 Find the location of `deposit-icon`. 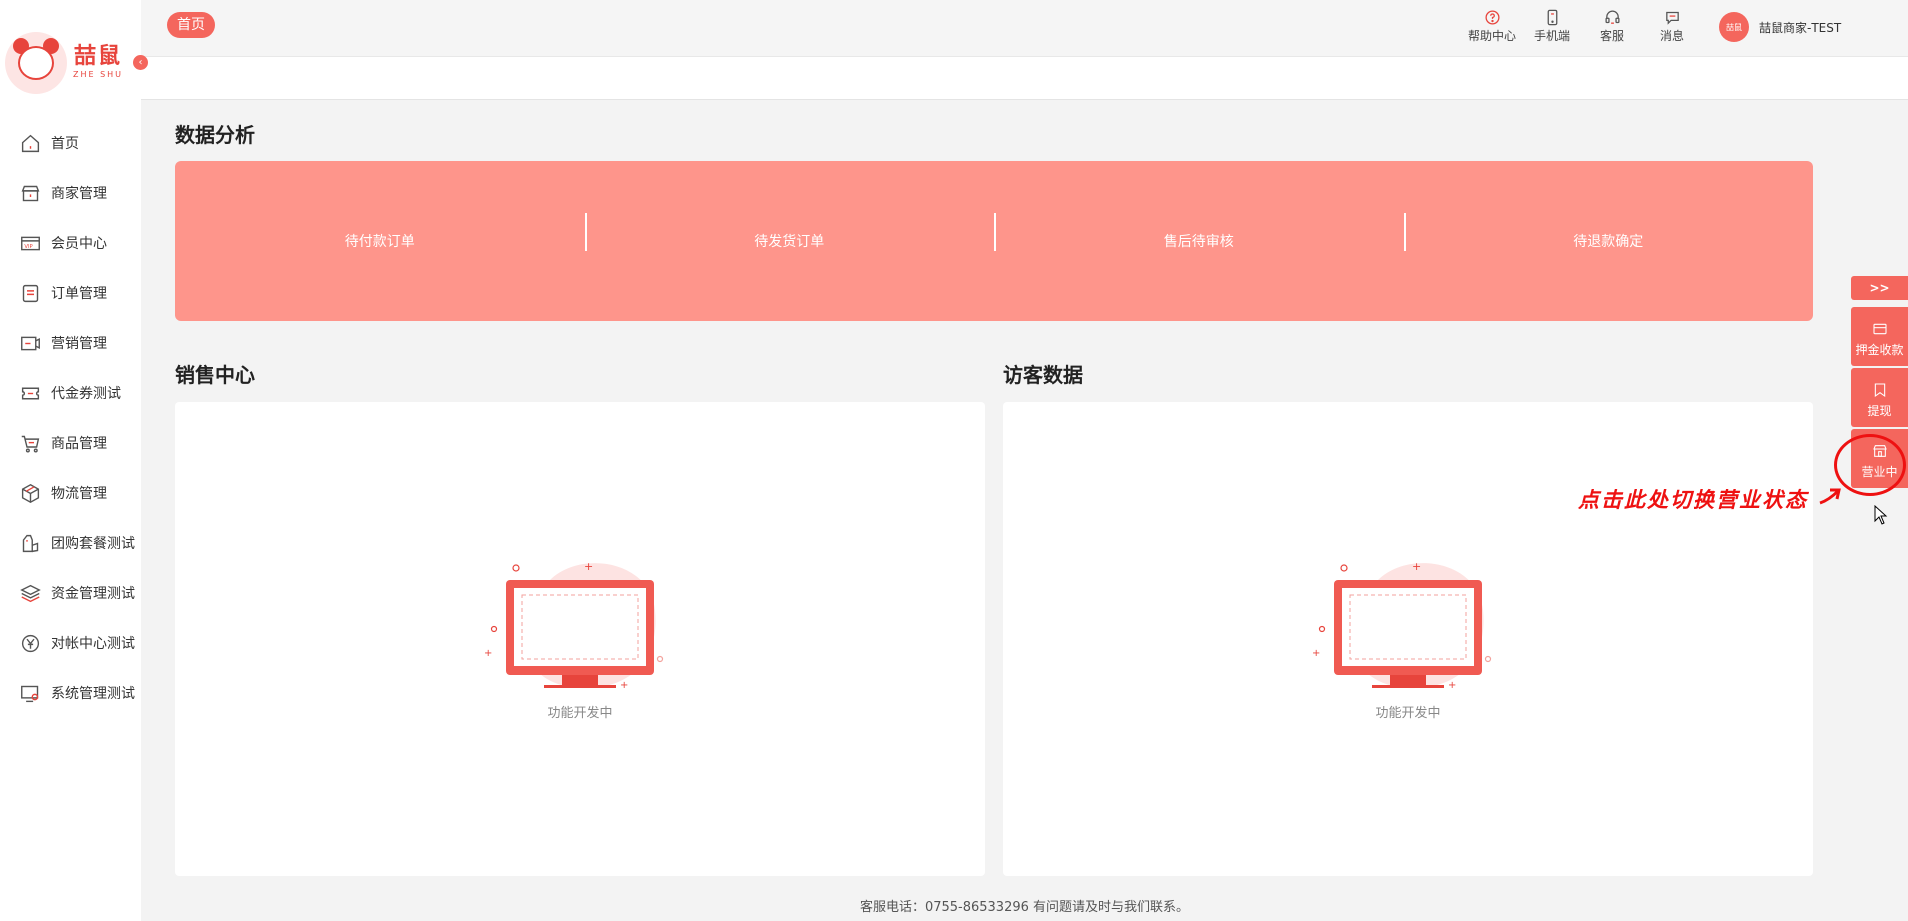

deposit-icon is located at coordinates (1879, 329).